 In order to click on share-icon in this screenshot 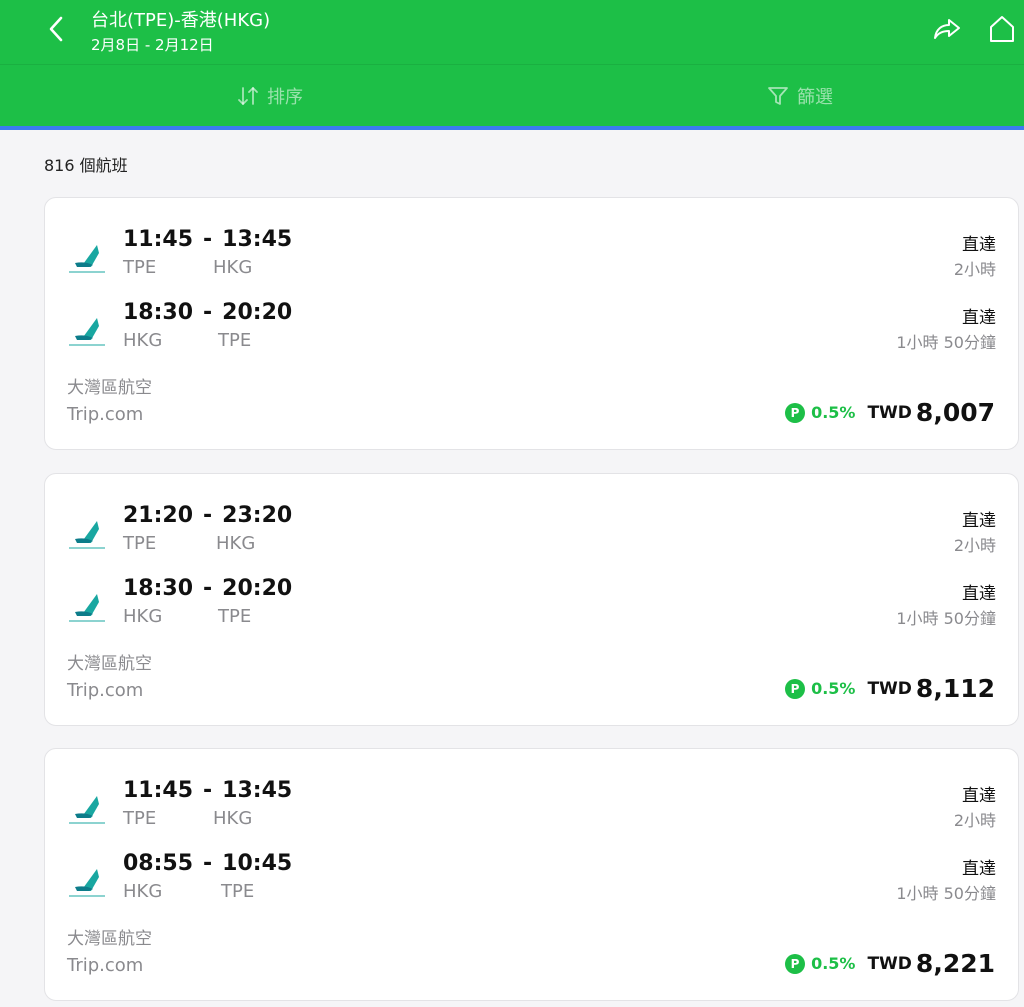, I will do `click(947, 29)`.